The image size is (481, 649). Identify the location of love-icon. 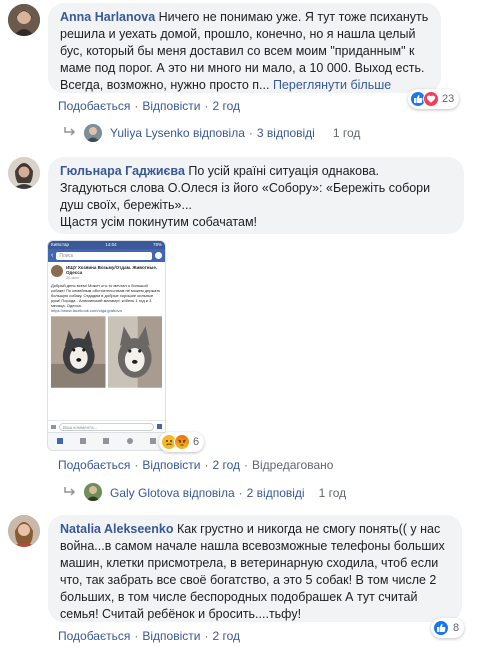
(431, 99).